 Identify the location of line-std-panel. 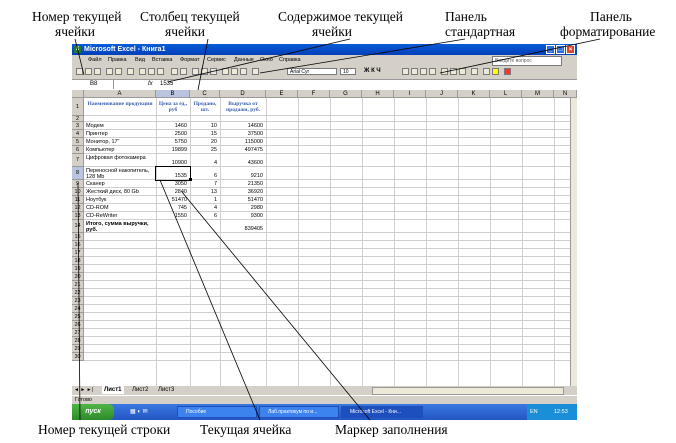
(362, 56).